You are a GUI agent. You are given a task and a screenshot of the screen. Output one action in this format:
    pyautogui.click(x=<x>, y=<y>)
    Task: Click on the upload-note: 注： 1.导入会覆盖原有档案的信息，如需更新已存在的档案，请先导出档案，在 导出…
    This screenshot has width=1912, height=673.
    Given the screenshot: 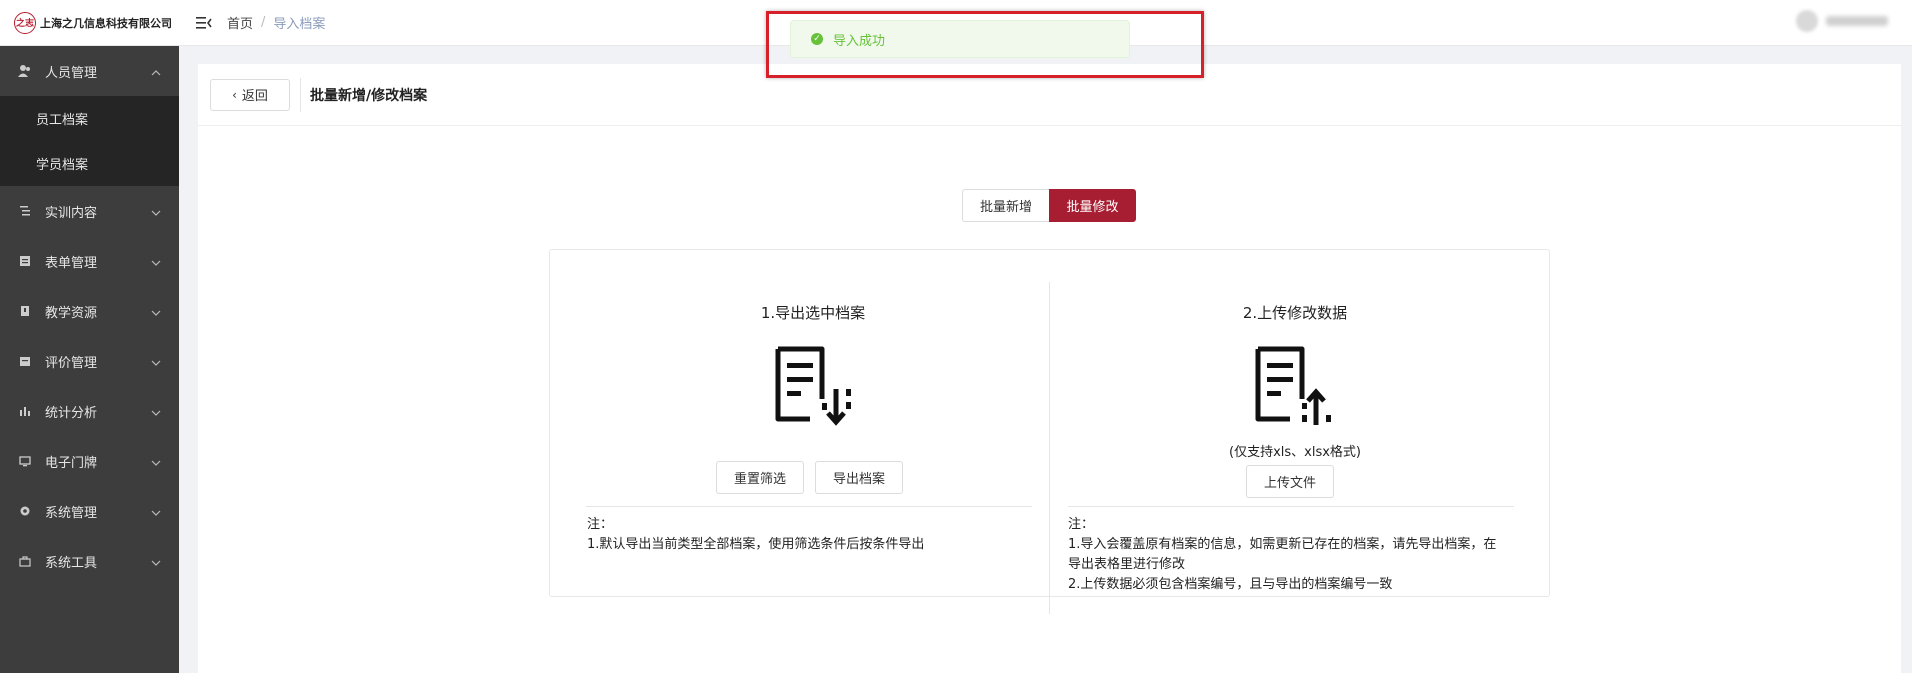 What is the action you would take?
    pyautogui.click(x=1298, y=555)
    